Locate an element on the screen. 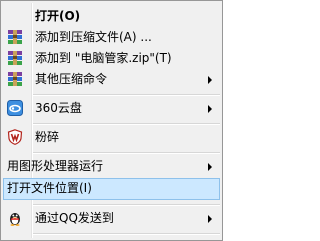 This screenshot has width=320, height=241. qq-penguin-icon is located at coordinates (15, 219).